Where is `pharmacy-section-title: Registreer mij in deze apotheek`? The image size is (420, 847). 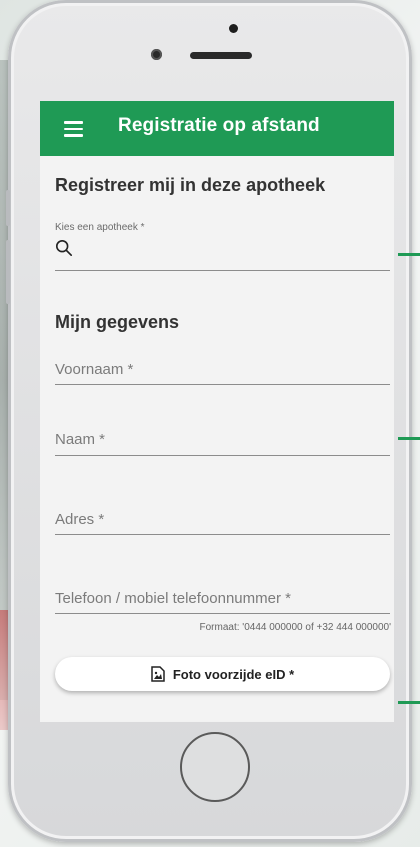 pharmacy-section-title: Registreer mij in deze apotheek is located at coordinates (190, 185).